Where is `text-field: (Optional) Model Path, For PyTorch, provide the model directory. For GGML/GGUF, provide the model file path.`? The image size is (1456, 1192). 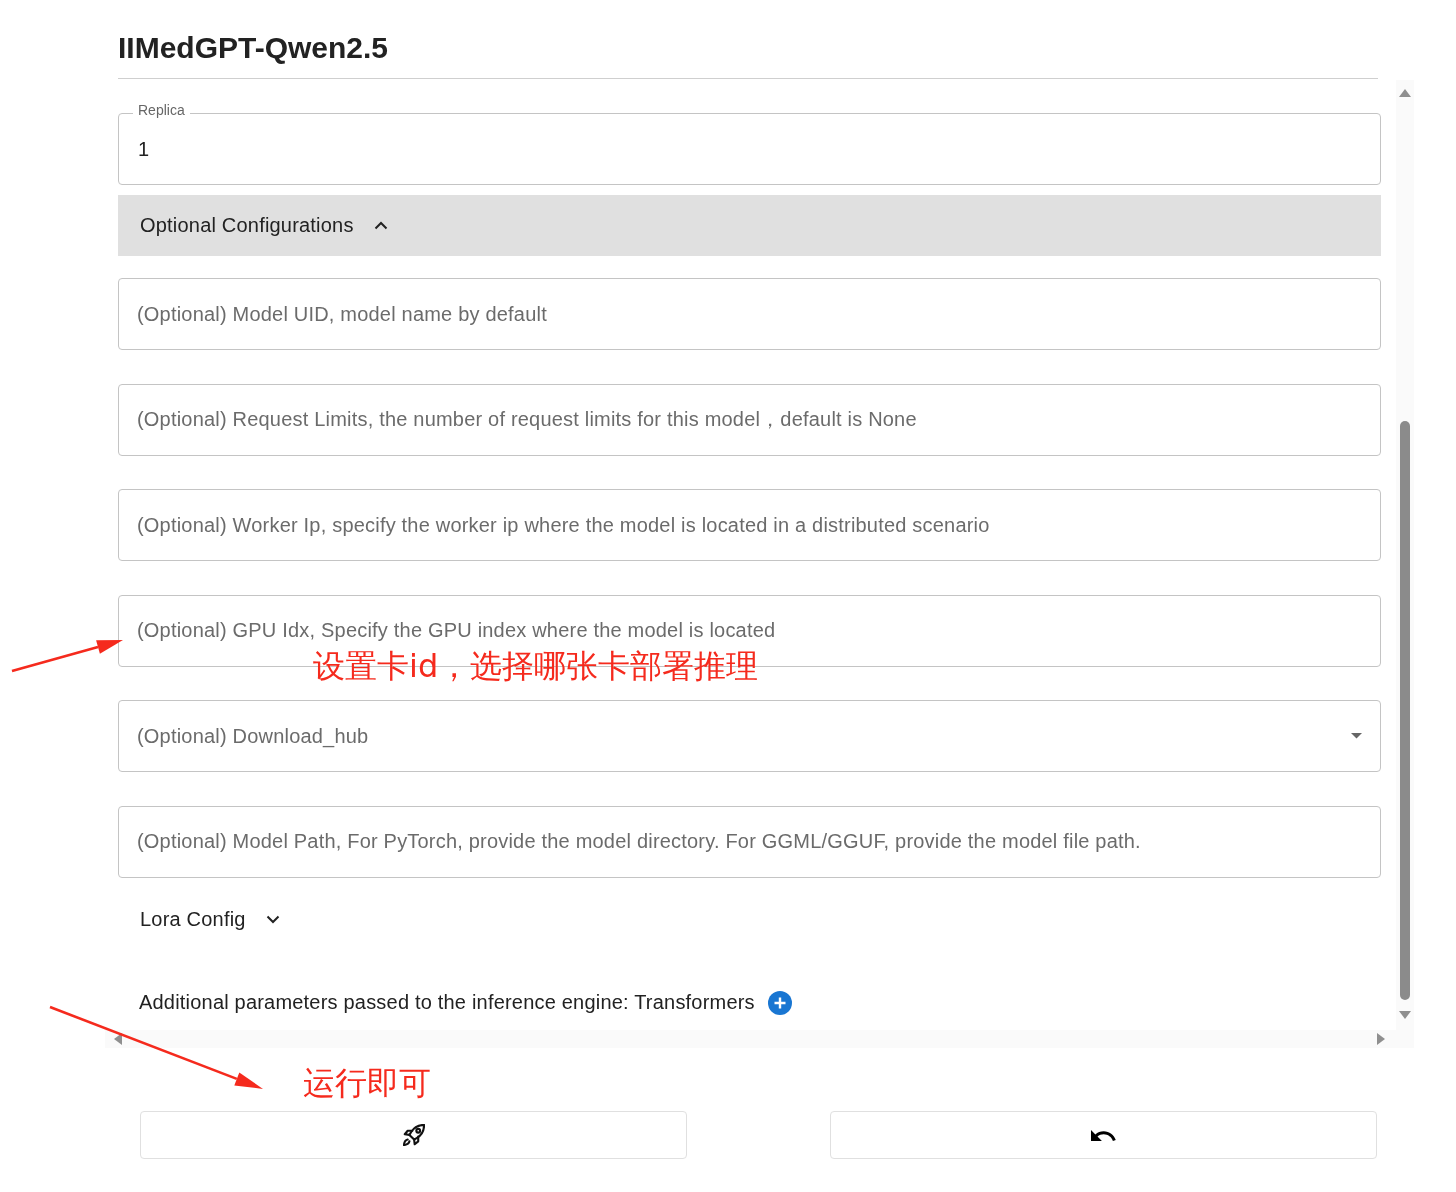
text-field: (Optional) Model Path, For PyTorch, provide the model directory. For GGML/GGUF, provide the model file path. is located at coordinates (749, 841).